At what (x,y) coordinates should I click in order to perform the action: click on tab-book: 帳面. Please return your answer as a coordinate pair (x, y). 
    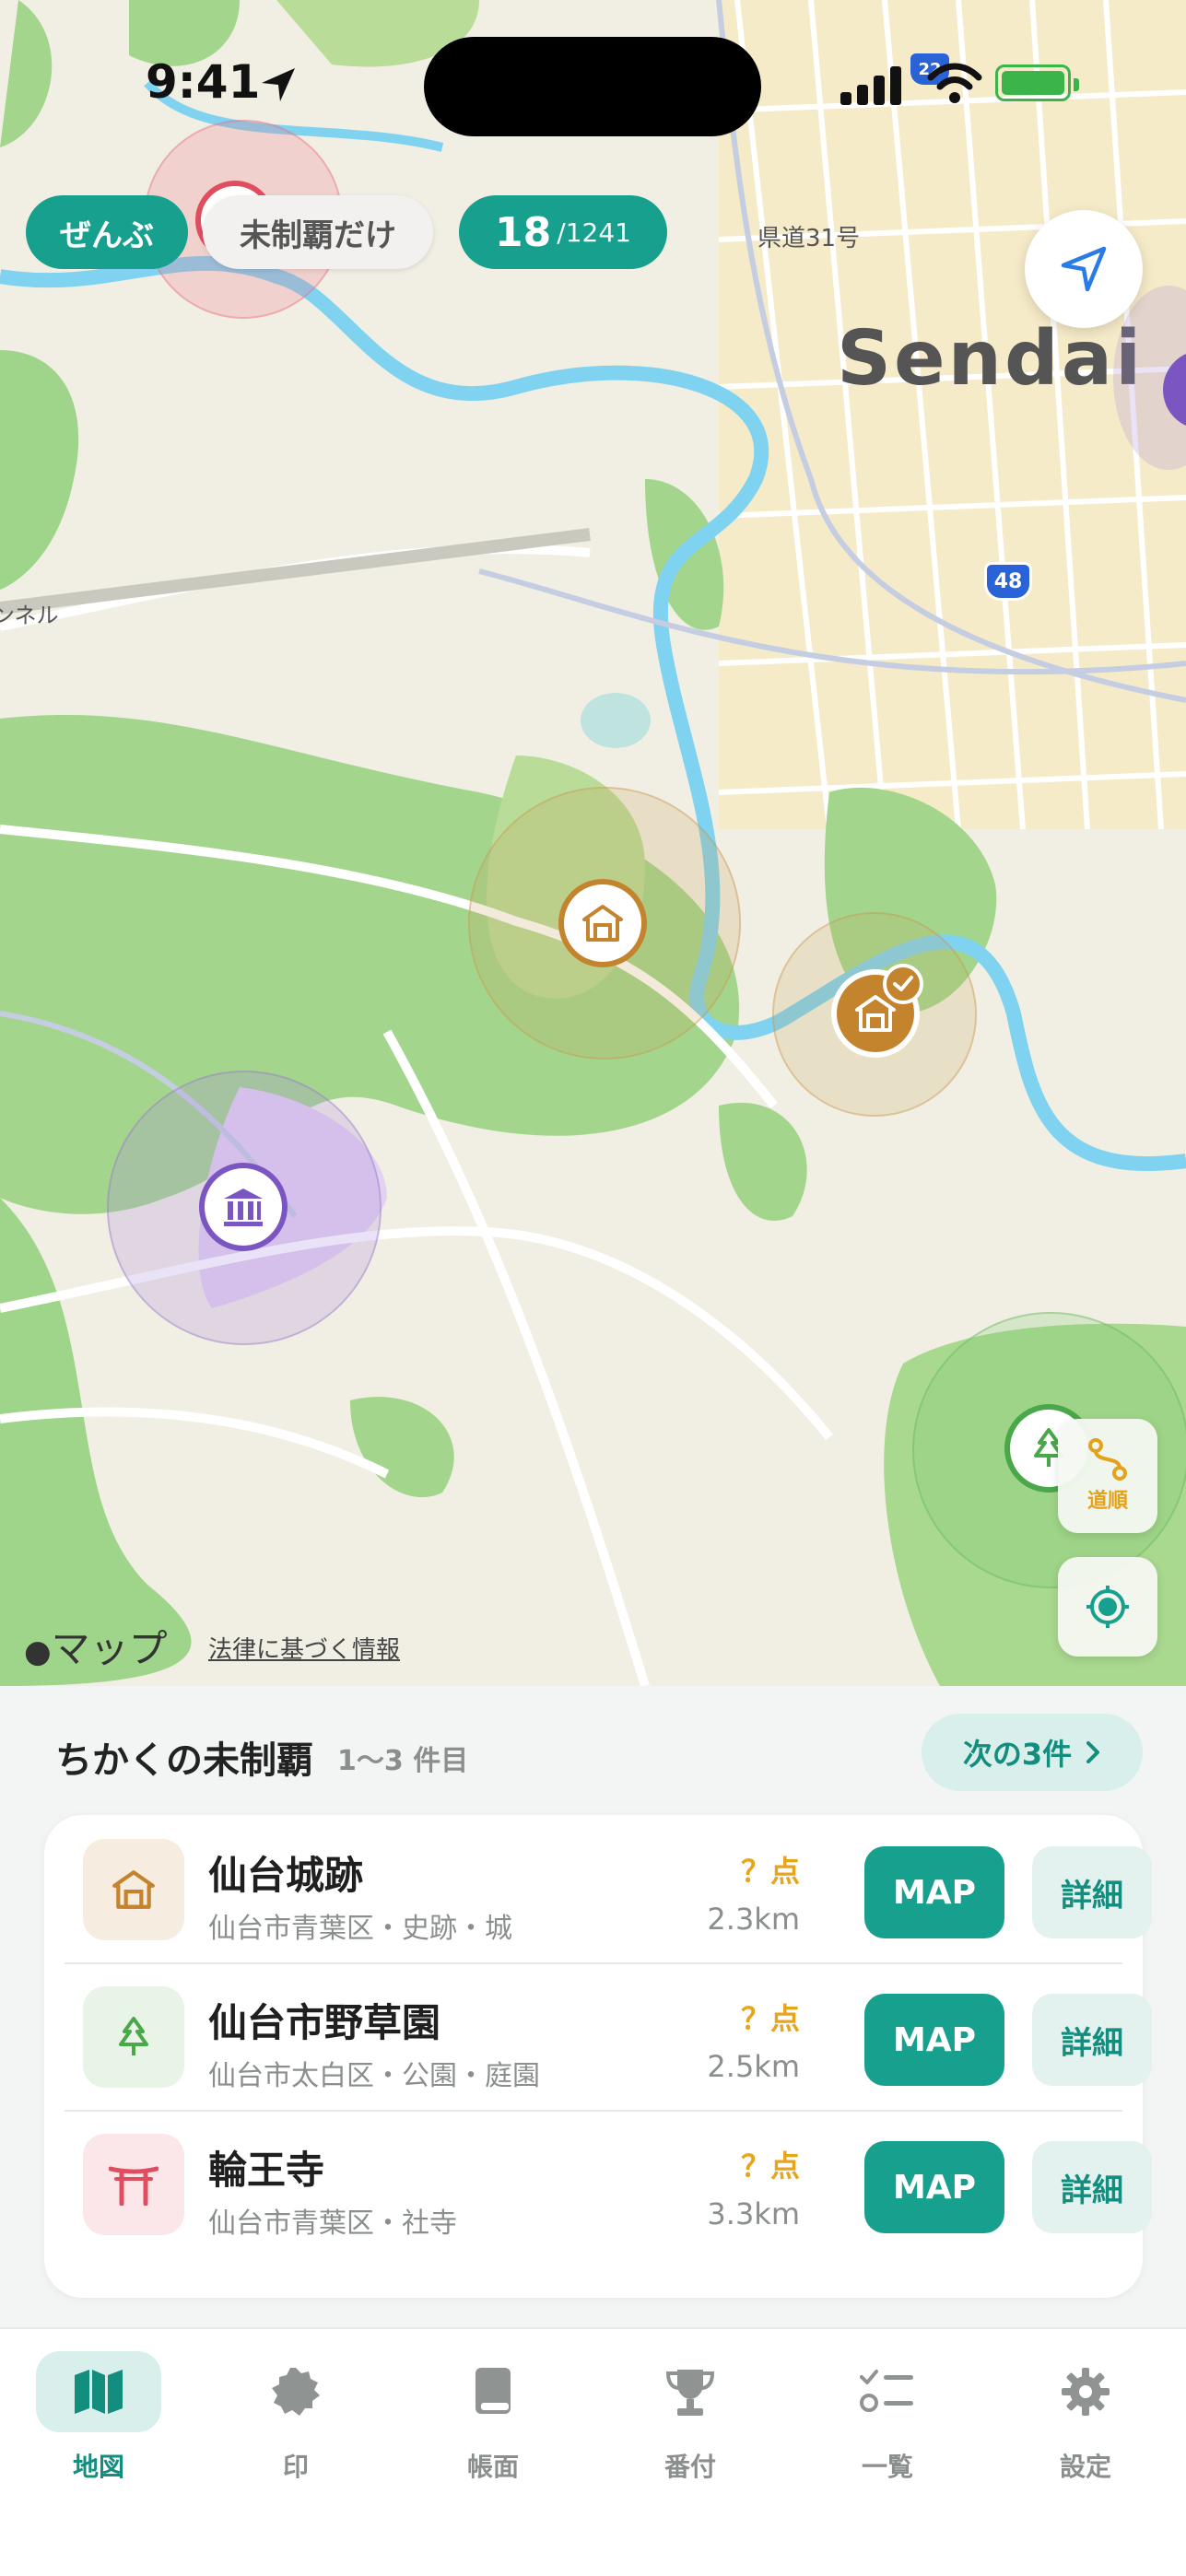
    Looking at the image, I should click on (493, 2438).